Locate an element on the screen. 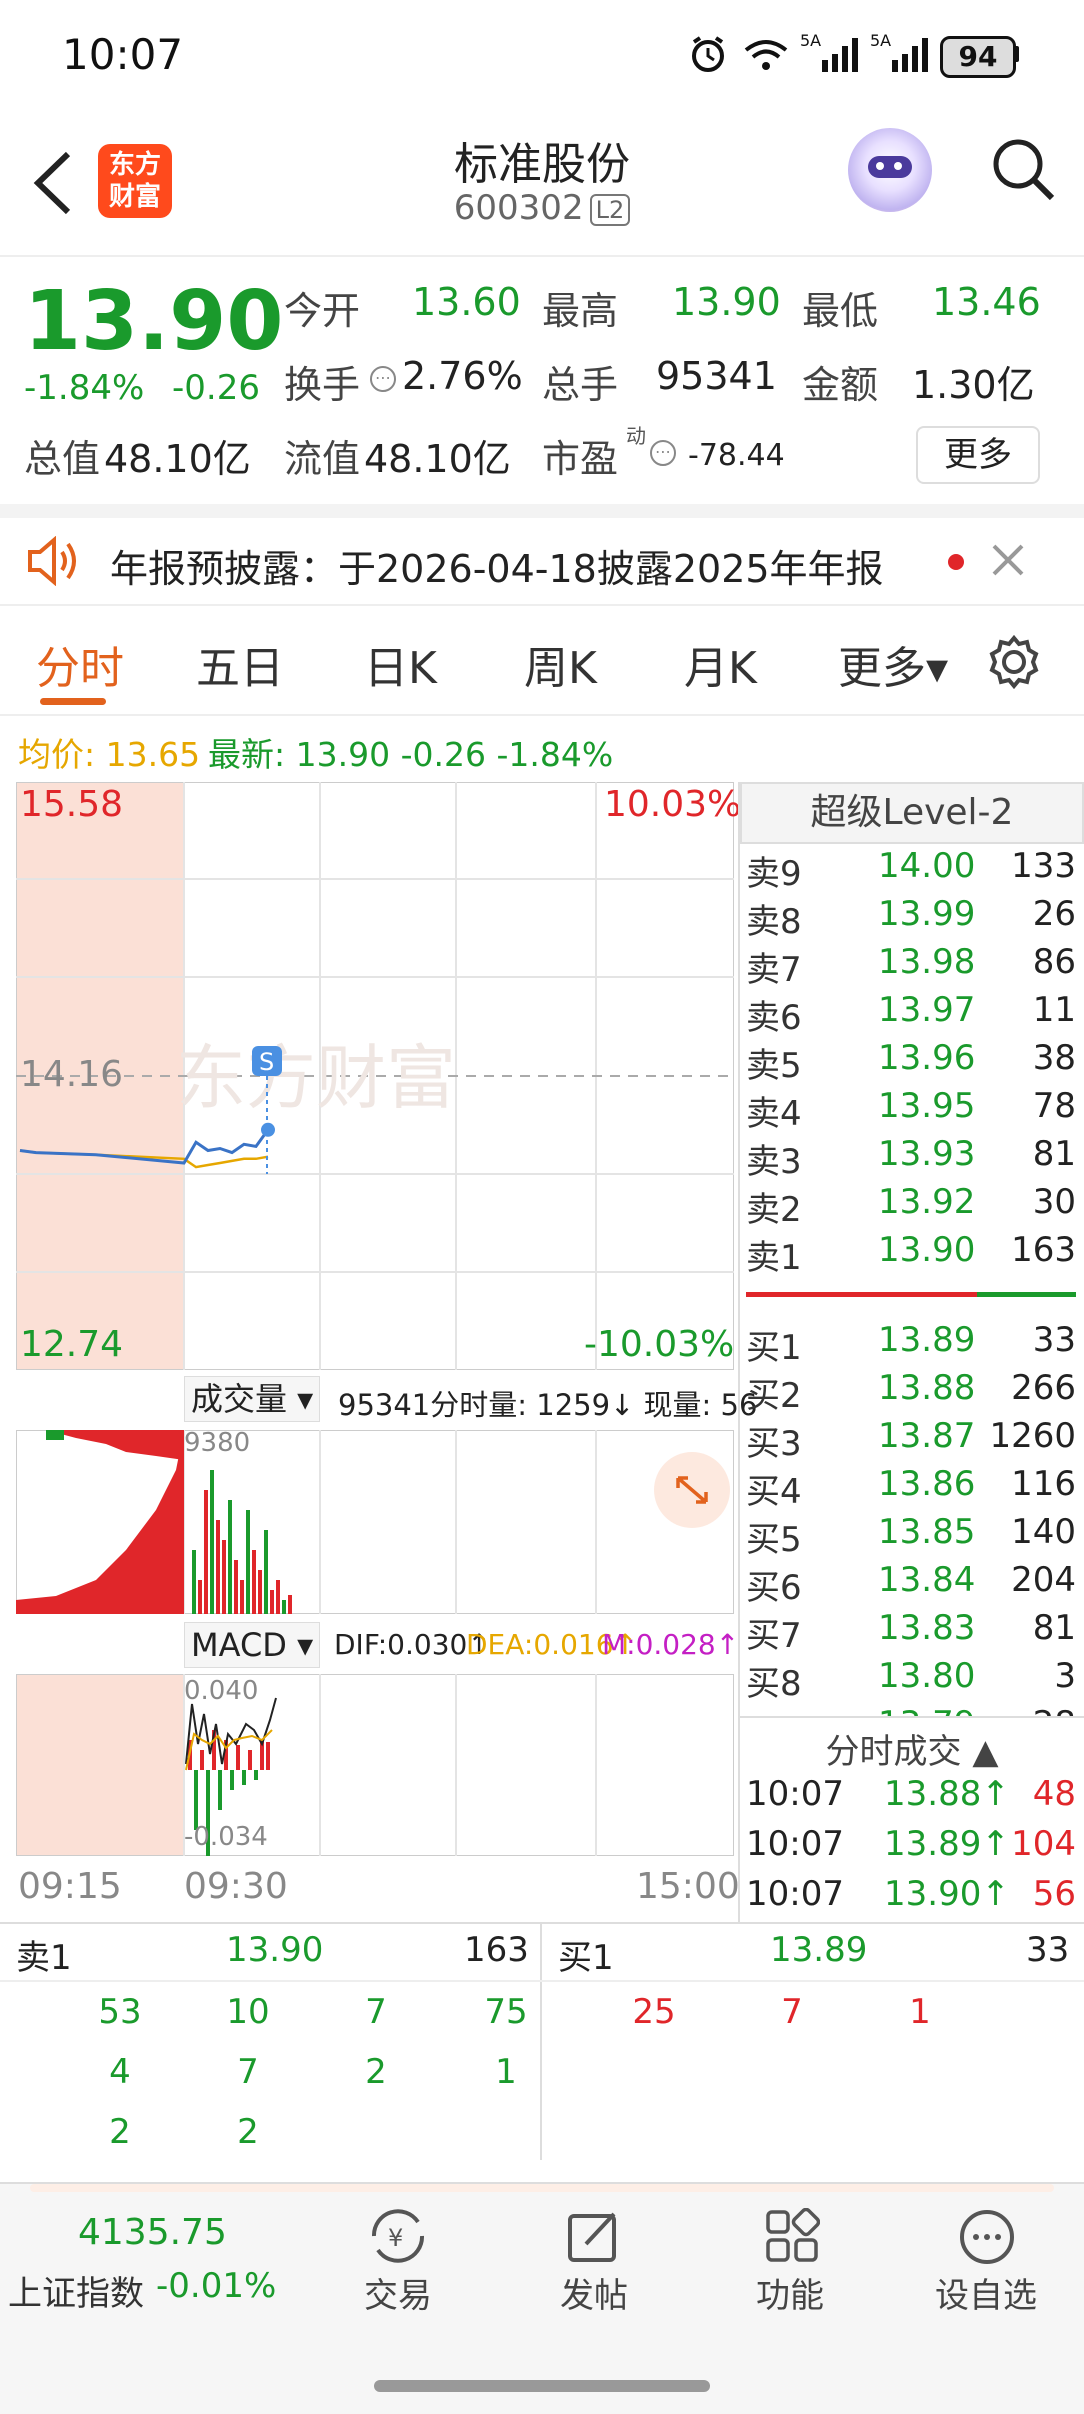 This screenshot has width=1084, height=2414. ask-row: 卖4 13.95 78 is located at coordinates (913, 1110).